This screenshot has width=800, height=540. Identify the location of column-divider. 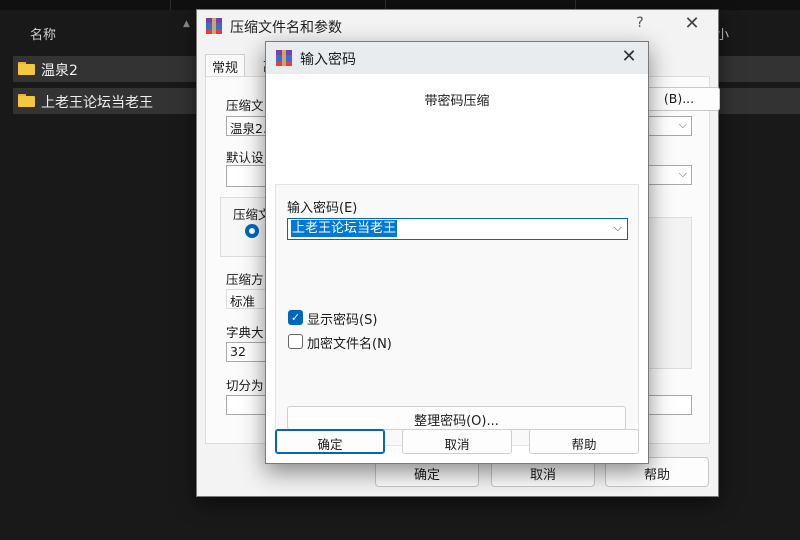
(170, 5).